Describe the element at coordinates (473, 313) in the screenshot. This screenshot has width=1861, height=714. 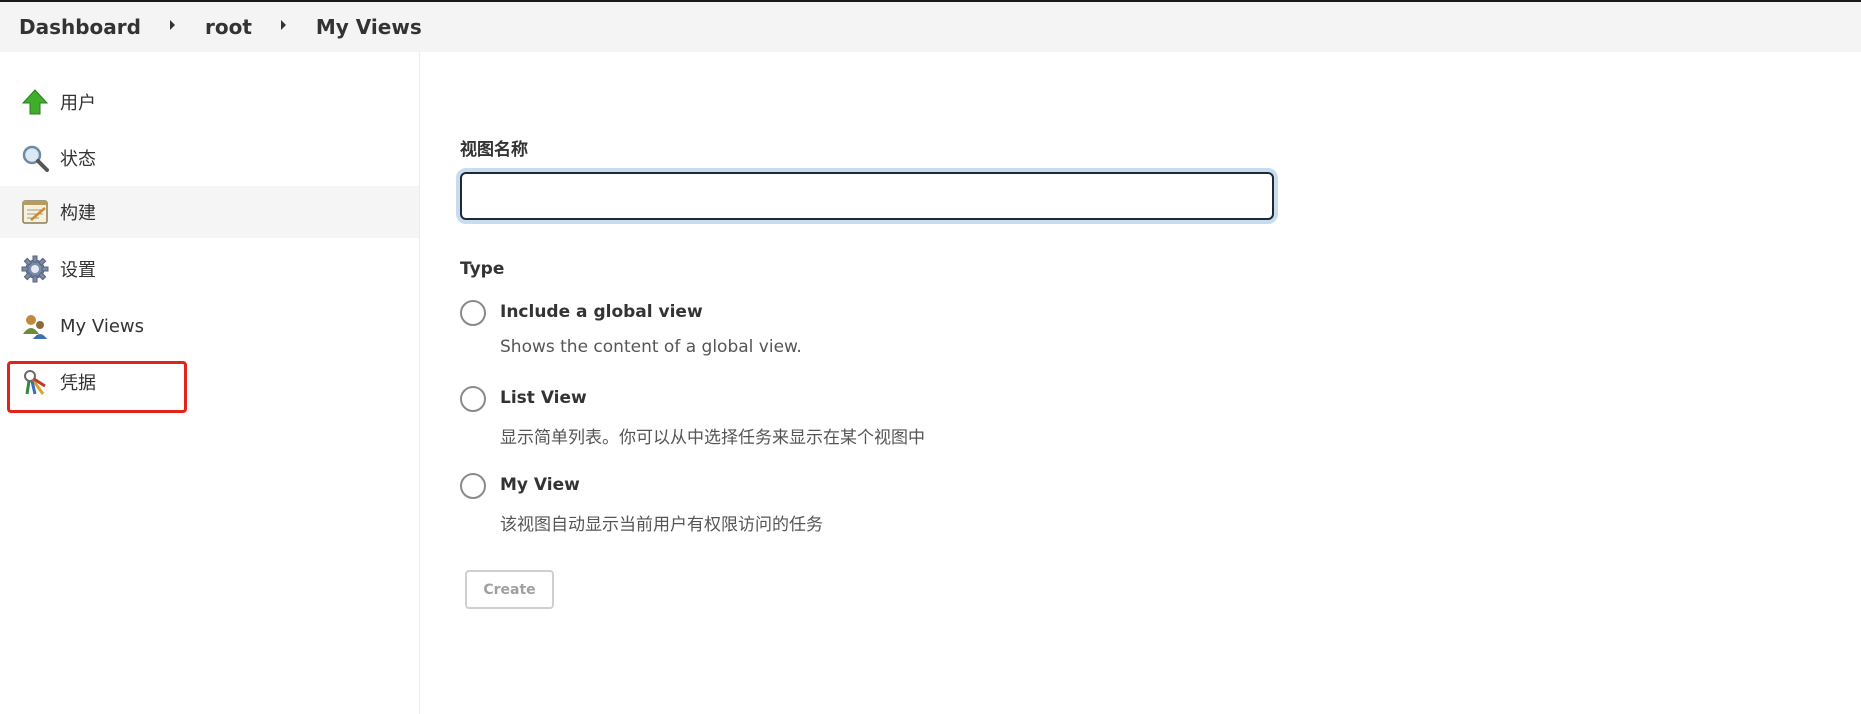
I see `radio-global-view` at that location.